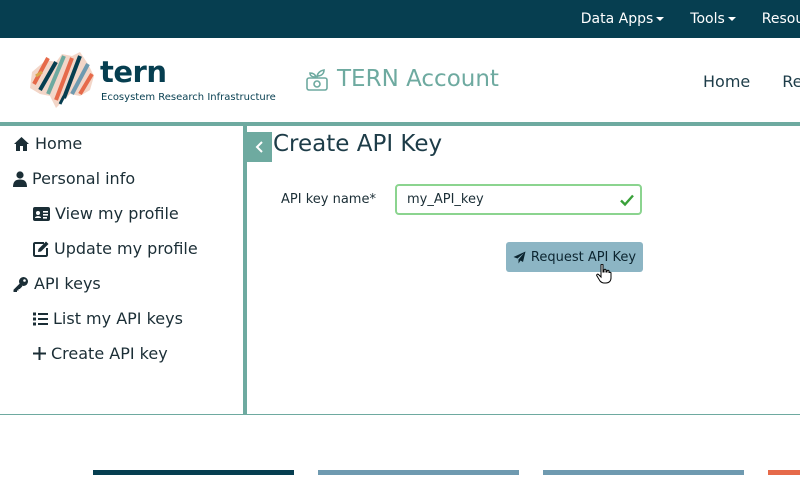  I want to click on top-nav-tools: Tools, so click(713, 19).